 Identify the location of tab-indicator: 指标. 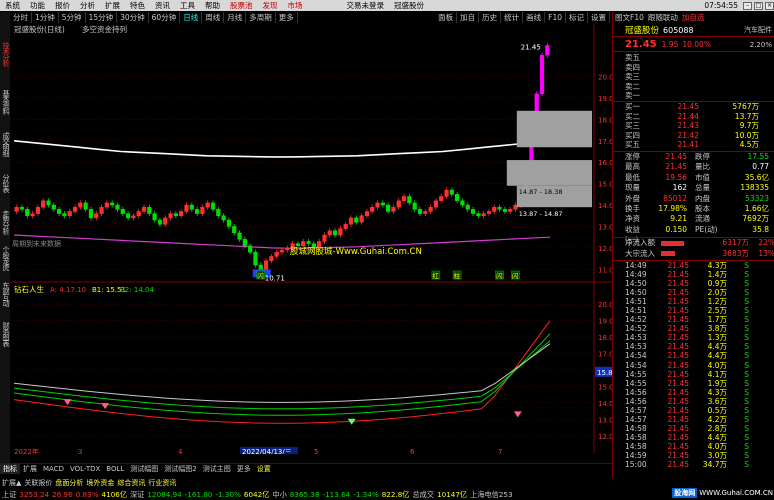
(10, 469).